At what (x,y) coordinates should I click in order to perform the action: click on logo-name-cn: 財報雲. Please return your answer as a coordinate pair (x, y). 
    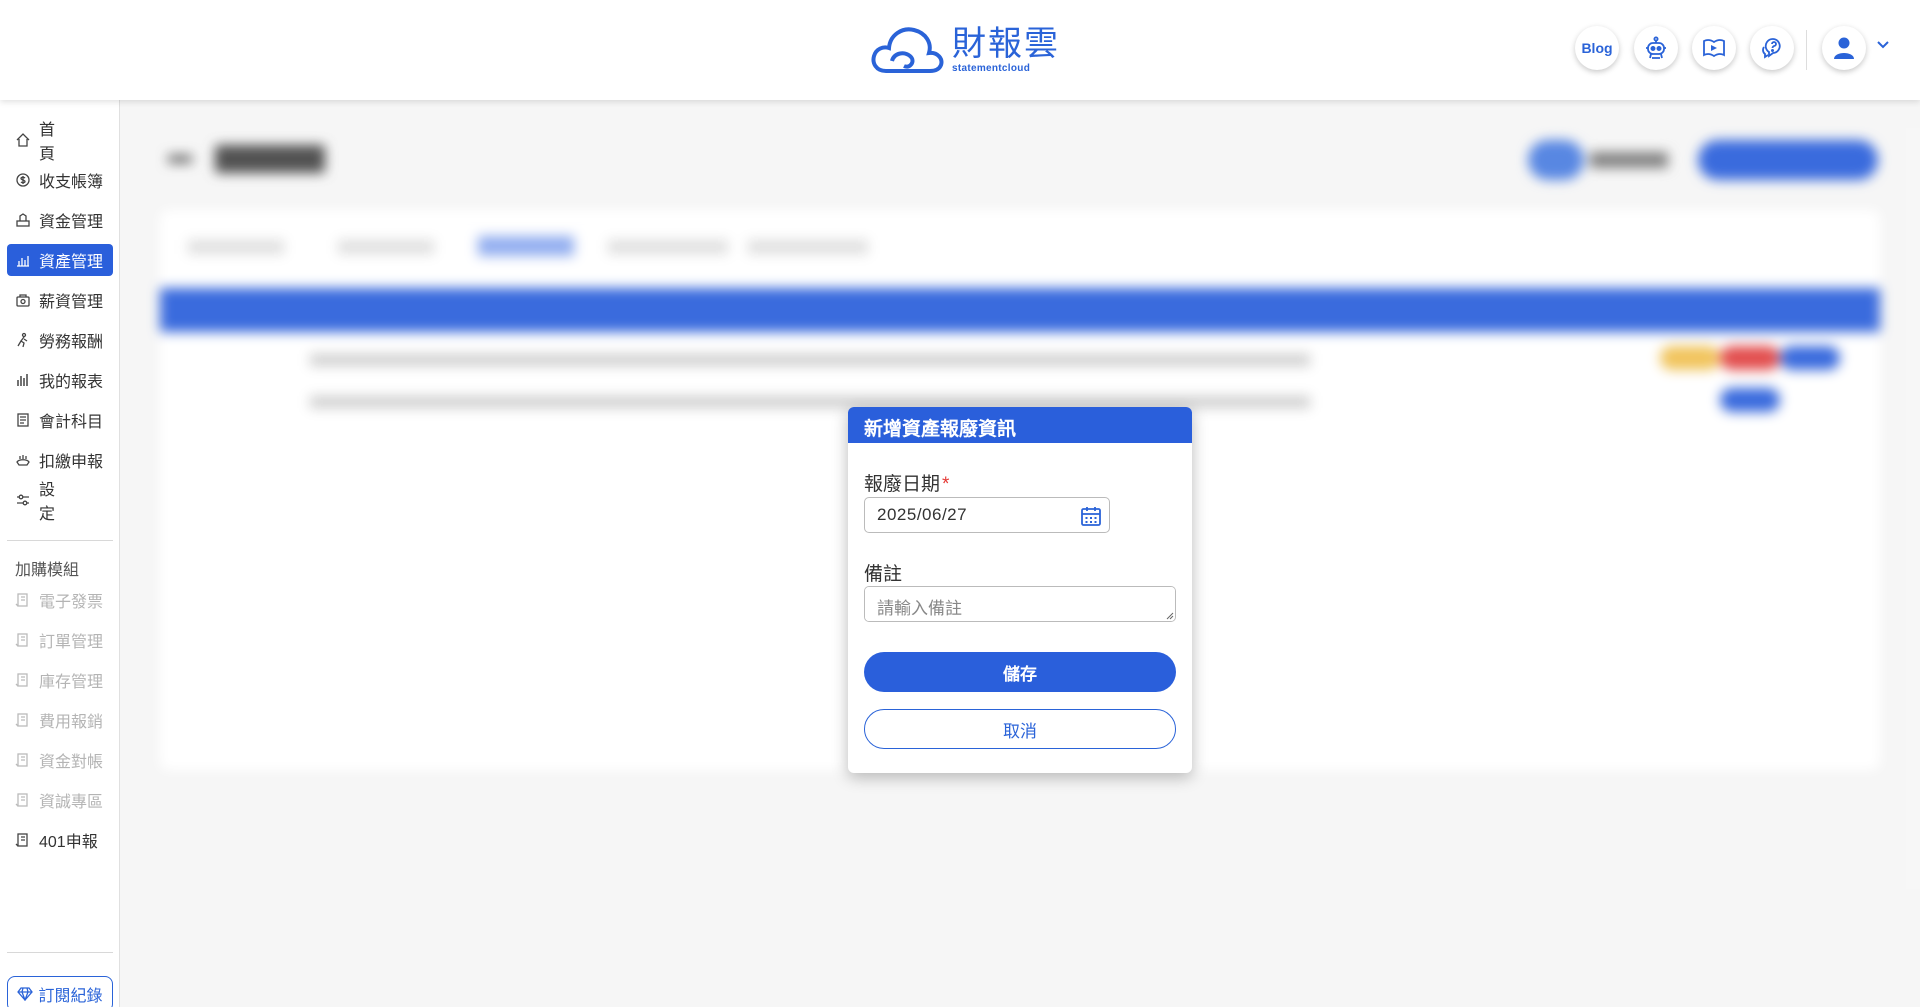
    Looking at the image, I should click on (1006, 43).